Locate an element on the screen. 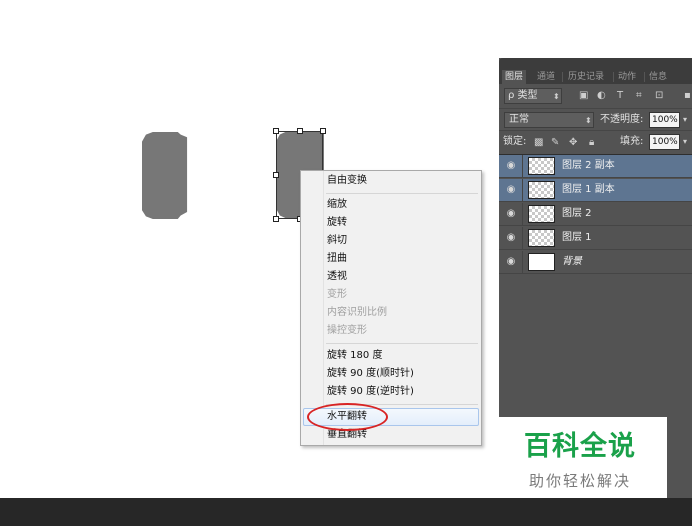 The height and width of the screenshot is (526, 692). watermark-title: 百科全说 is located at coordinates (580, 446).